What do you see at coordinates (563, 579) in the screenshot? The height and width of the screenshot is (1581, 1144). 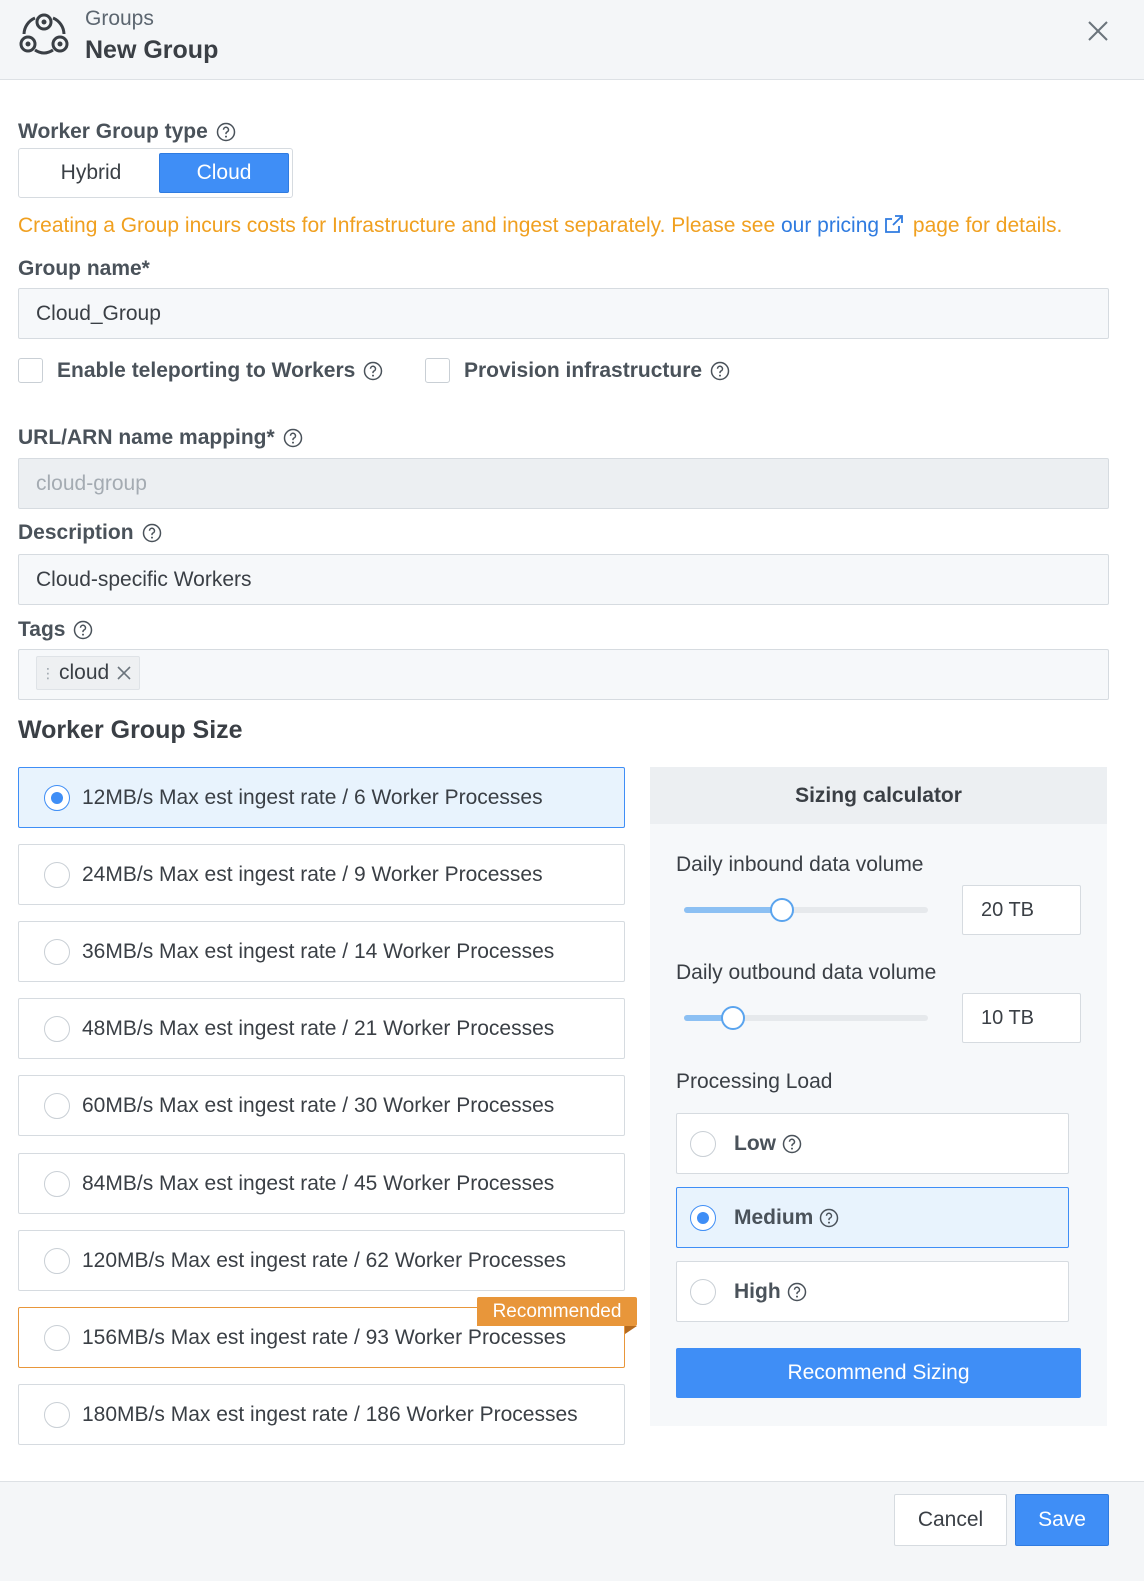 I see `description-input: Cloud-specific Workers` at bounding box center [563, 579].